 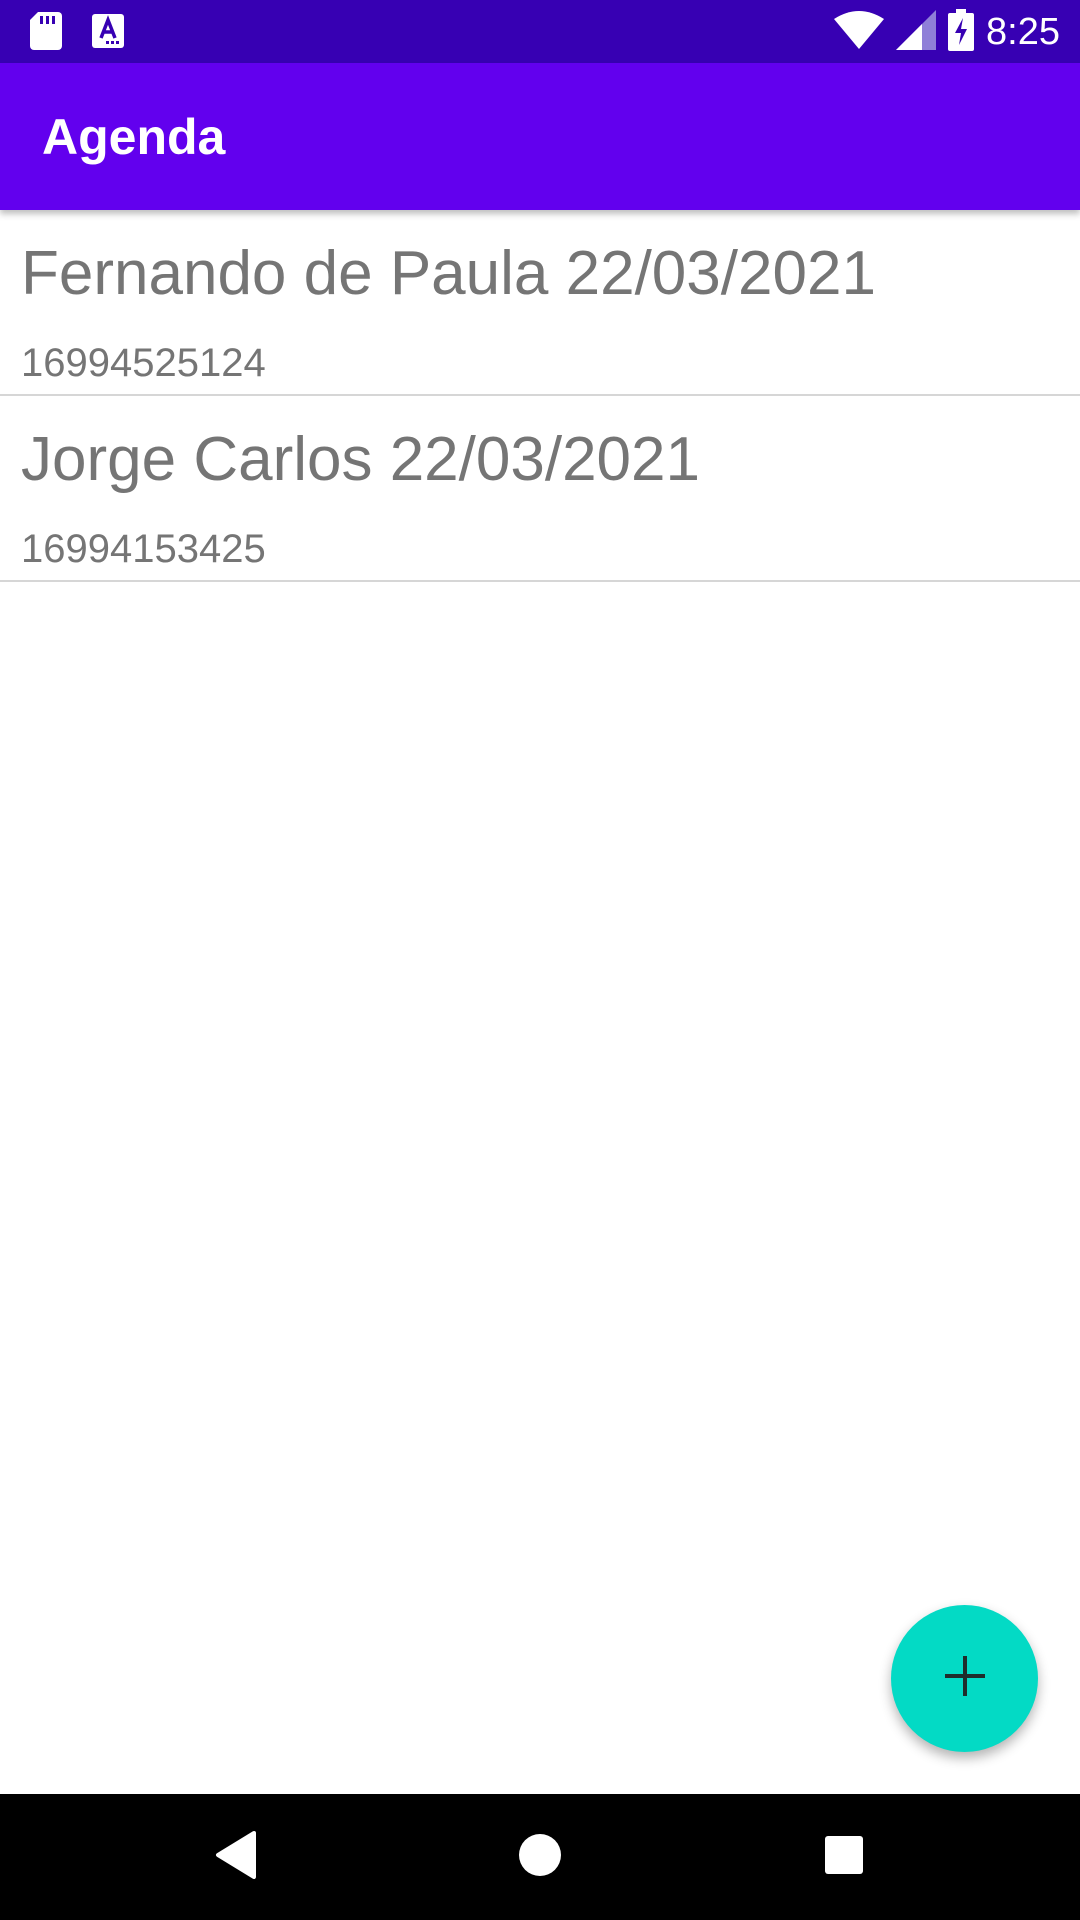 What do you see at coordinates (143, 549) in the screenshot?
I see `contact-phone: 16994153425` at bounding box center [143, 549].